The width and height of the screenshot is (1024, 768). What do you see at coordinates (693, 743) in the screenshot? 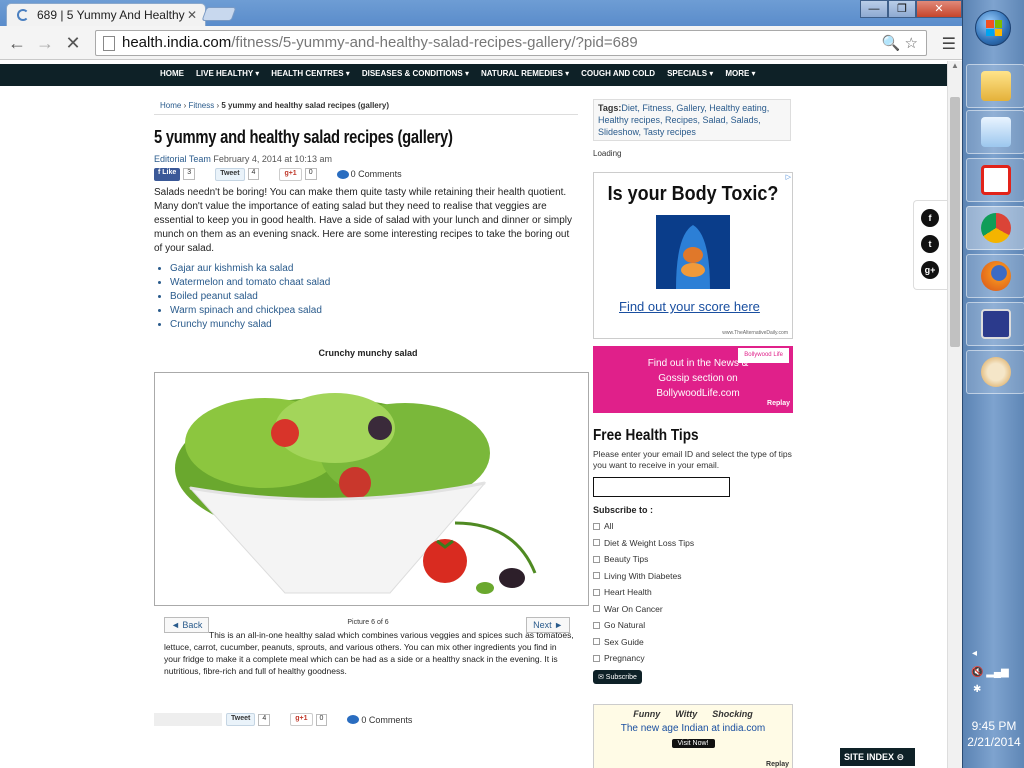
I see `visit-now-button: Visit Now!` at bounding box center [693, 743].